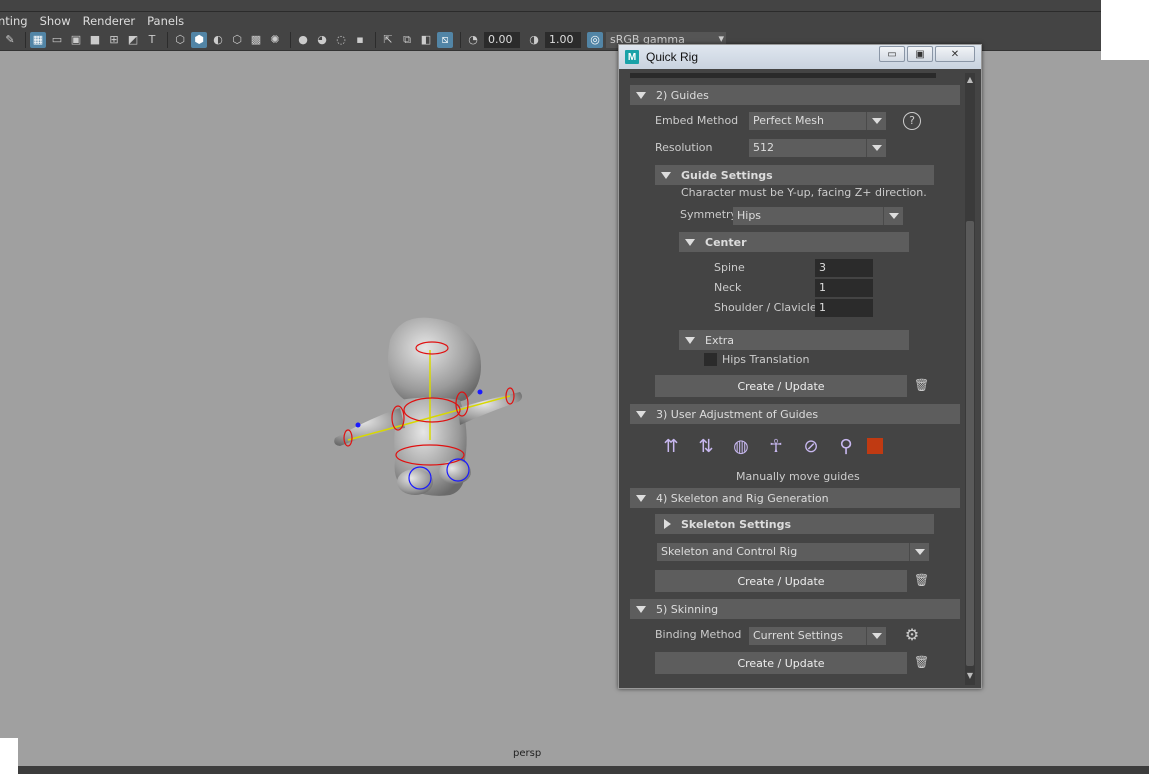 Image resolution: width=1149 pixels, height=774 pixels. What do you see at coordinates (407, 40) in the screenshot?
I see `isolate-select-icon: ⧉` at bounding box center [407, 40].